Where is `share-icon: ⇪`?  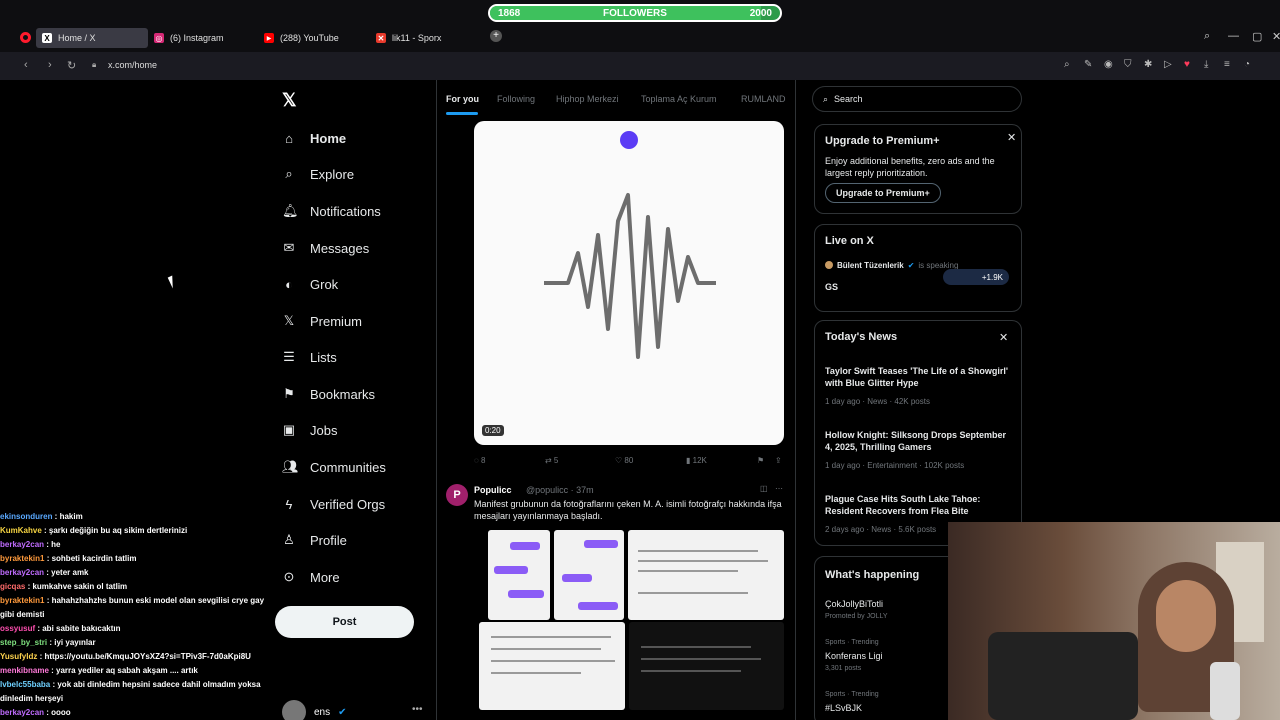
share-icon: ⇪ is located at coordinates (778, 460).